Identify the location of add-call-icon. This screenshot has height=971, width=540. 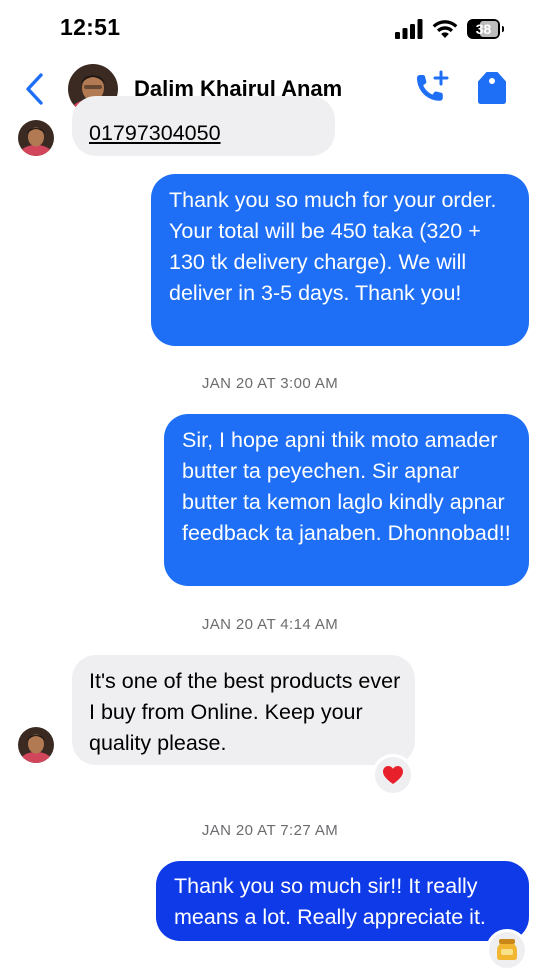
(431, 88).